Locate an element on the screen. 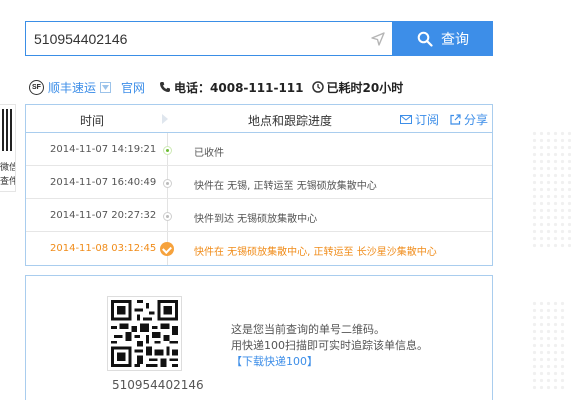 Image resolution: width=571 pixels, height=400 pixels. subscribe-button: 订阅 is located at coordinates (419, 119).